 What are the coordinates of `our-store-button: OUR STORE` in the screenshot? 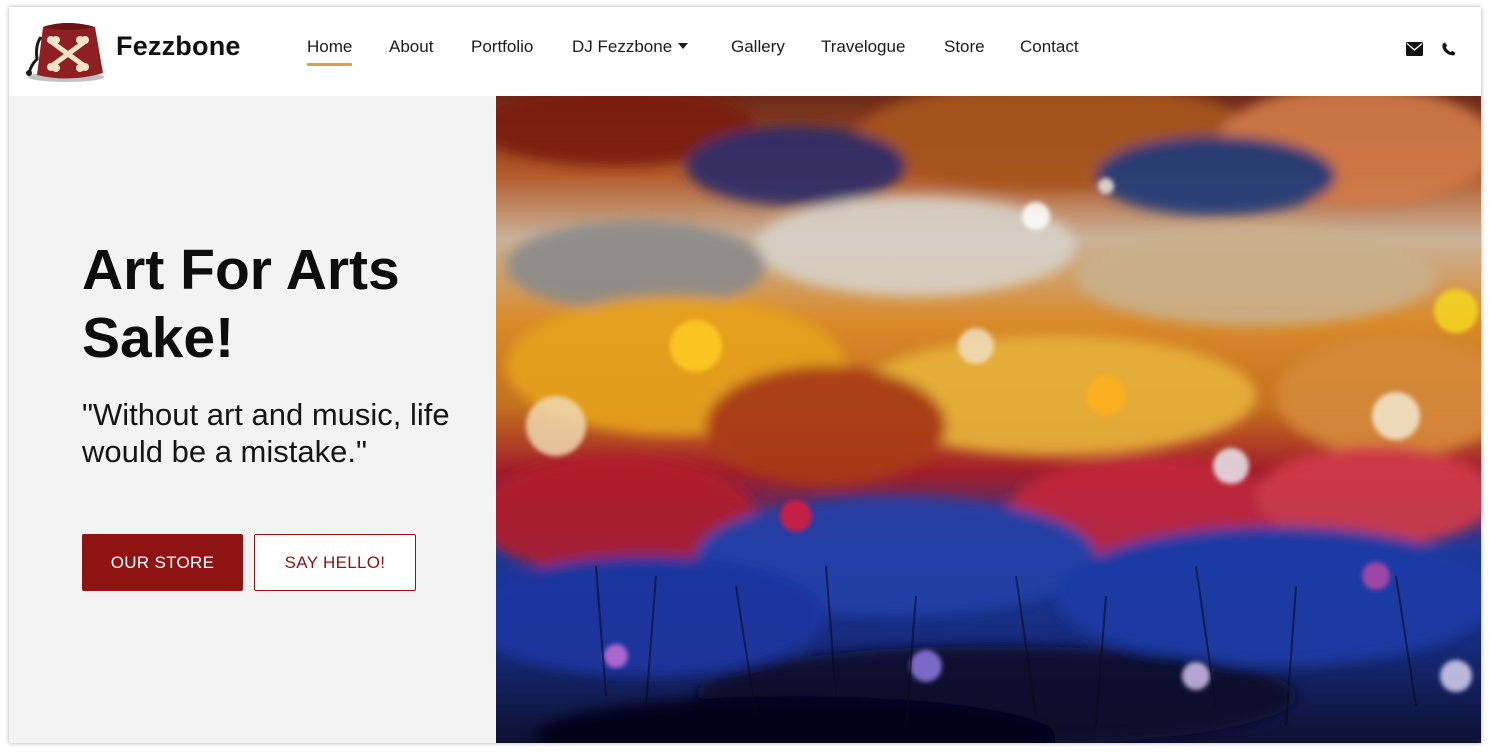 It's located at (162, 562).